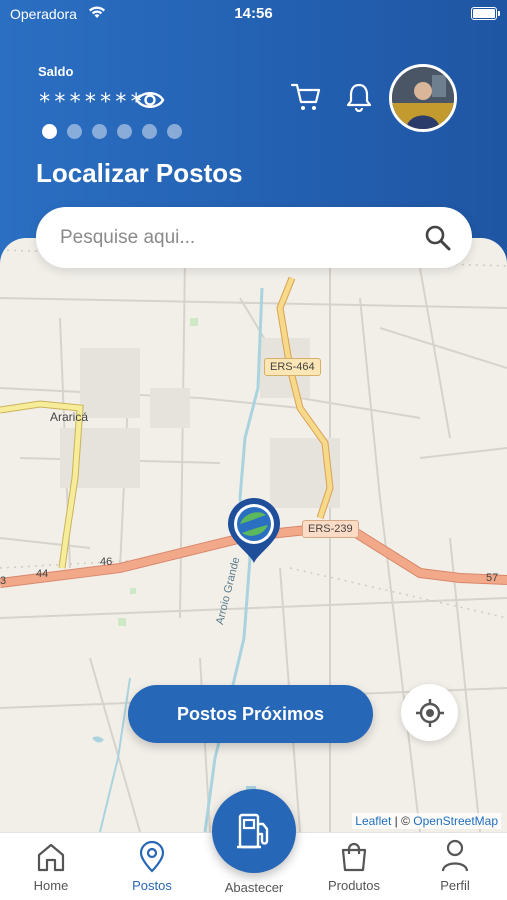  Describe the element at coordinates (485, 13) in the screenshot. I see `battery-icon` at that location.